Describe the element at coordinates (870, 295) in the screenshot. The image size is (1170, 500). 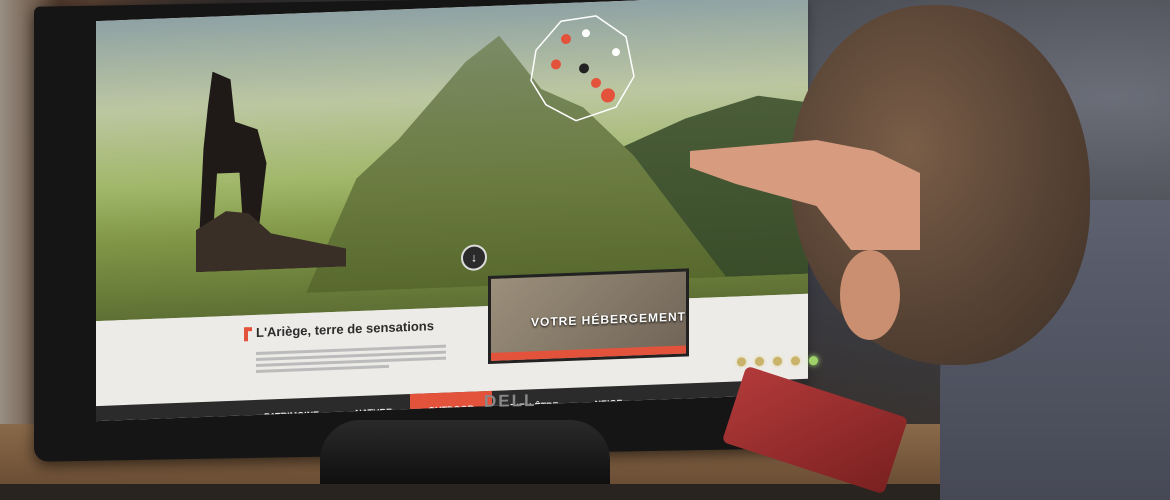
I see `ear` at that location.